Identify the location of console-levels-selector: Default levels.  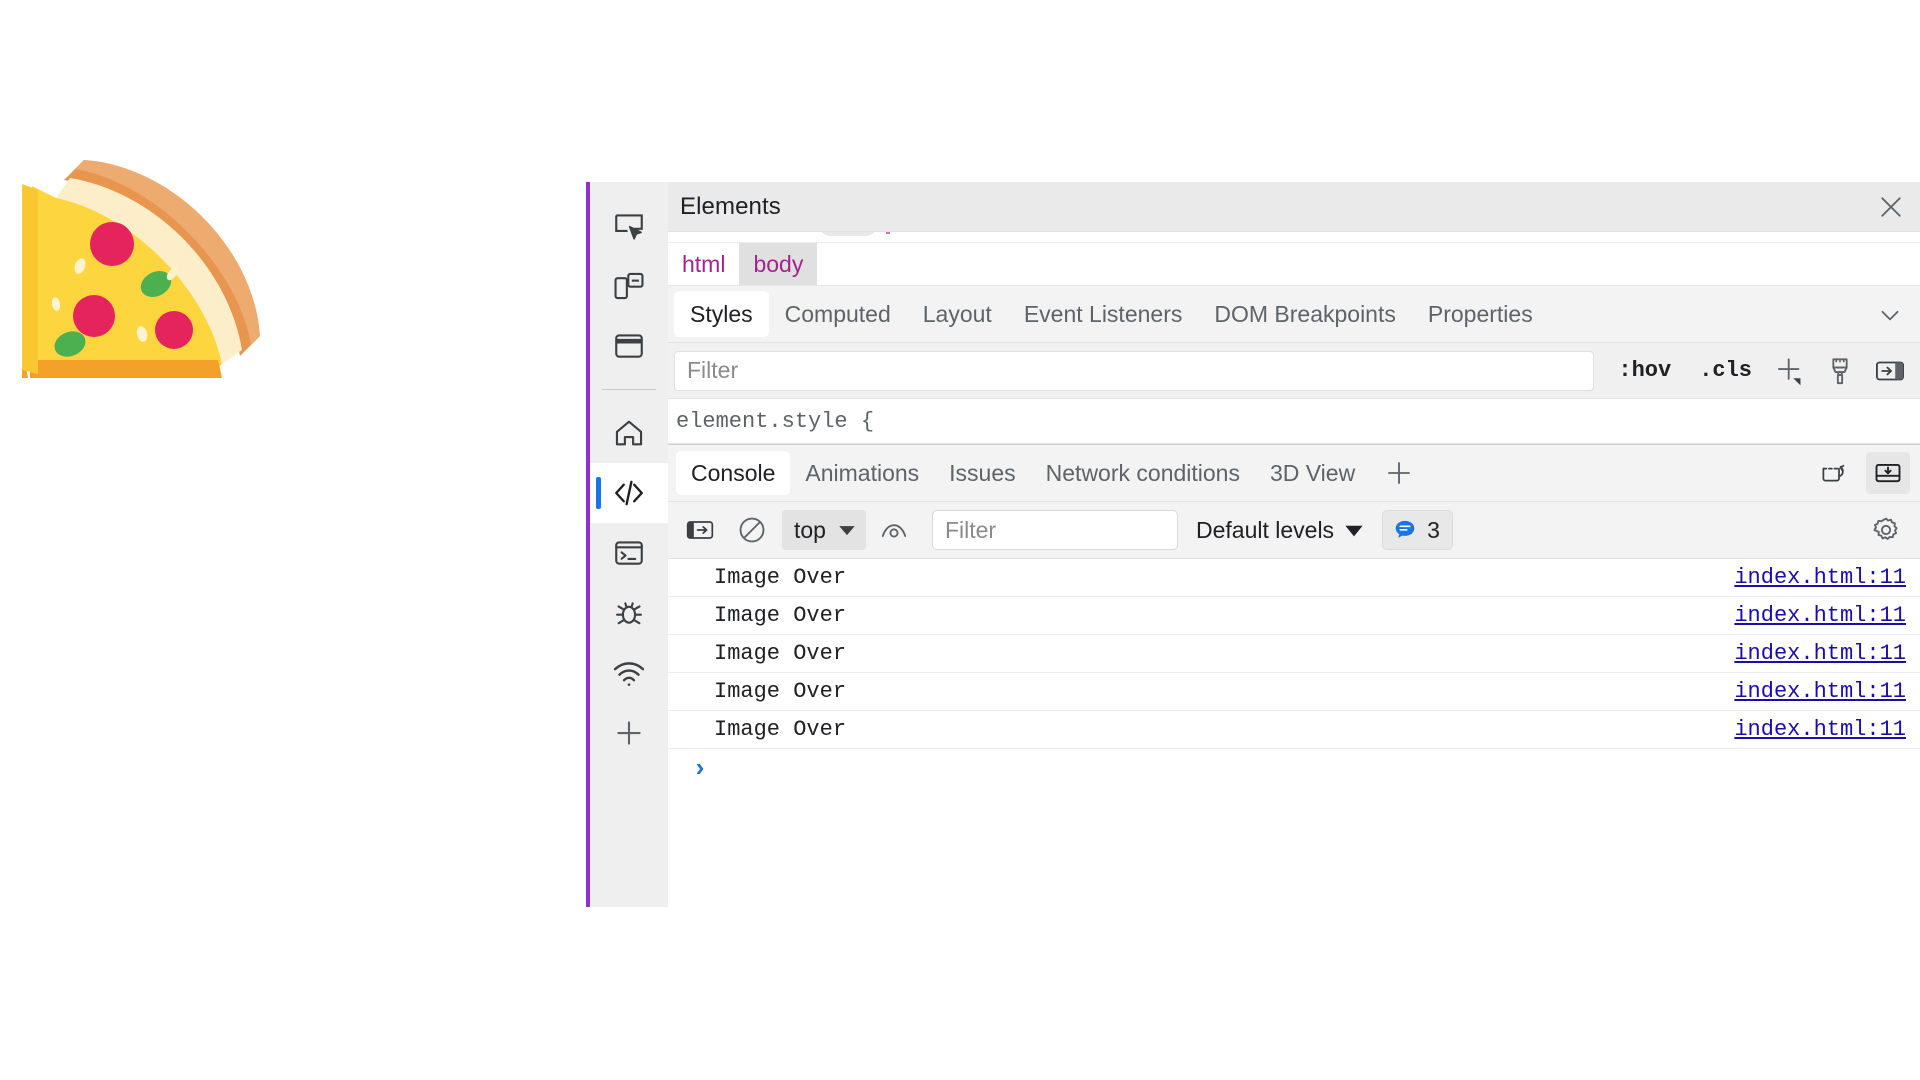
(1280, 530).